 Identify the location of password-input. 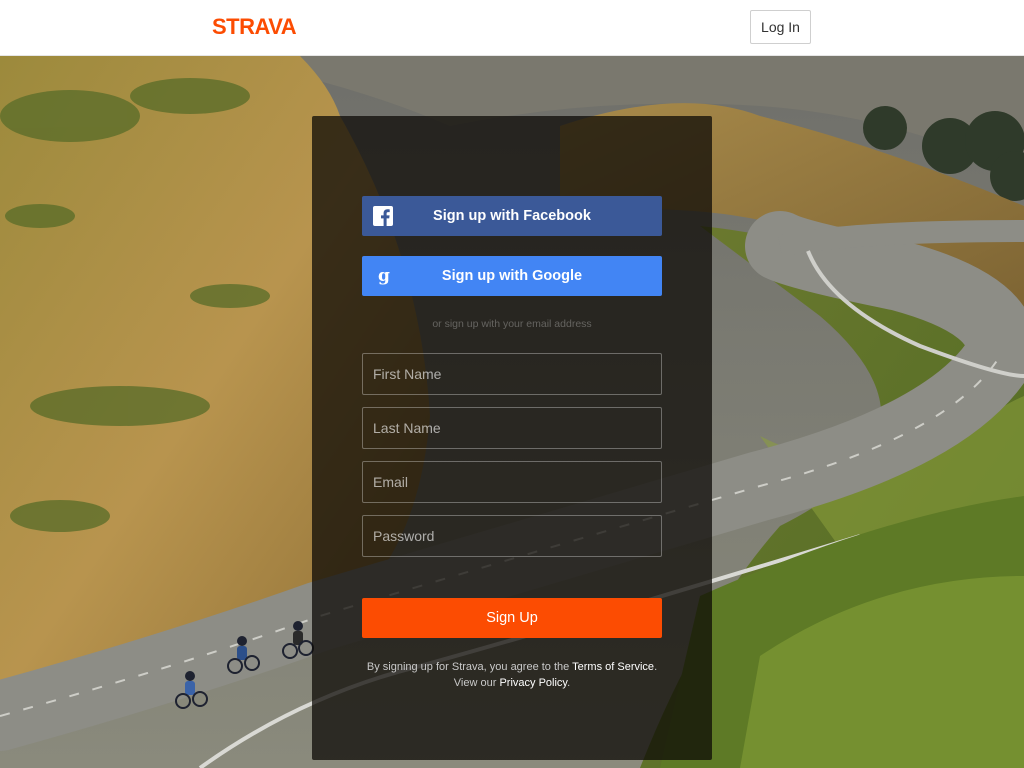
(512, 536).